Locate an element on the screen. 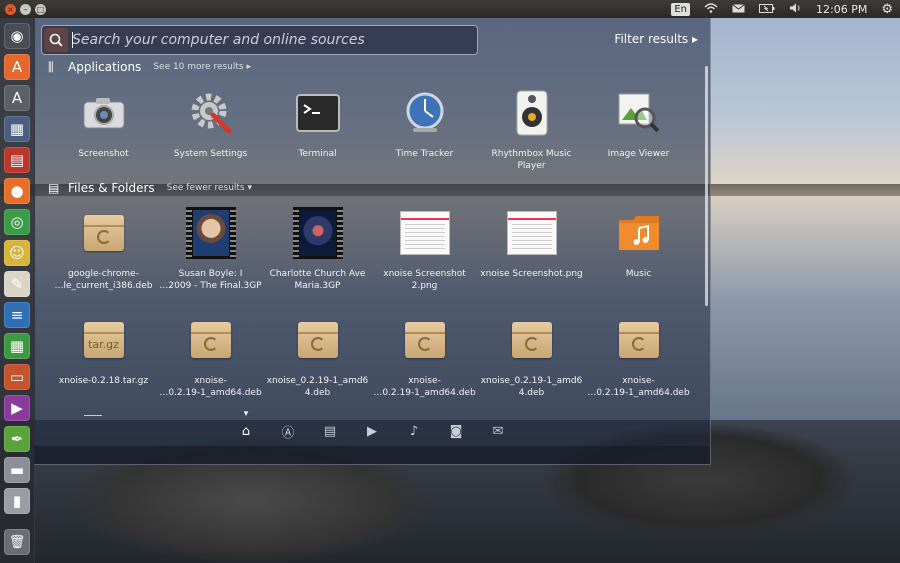 This screenshot has width=900, height=563. file-label: Charlotte Church Ave Maria.3GP is located at coordinates (317, 280).